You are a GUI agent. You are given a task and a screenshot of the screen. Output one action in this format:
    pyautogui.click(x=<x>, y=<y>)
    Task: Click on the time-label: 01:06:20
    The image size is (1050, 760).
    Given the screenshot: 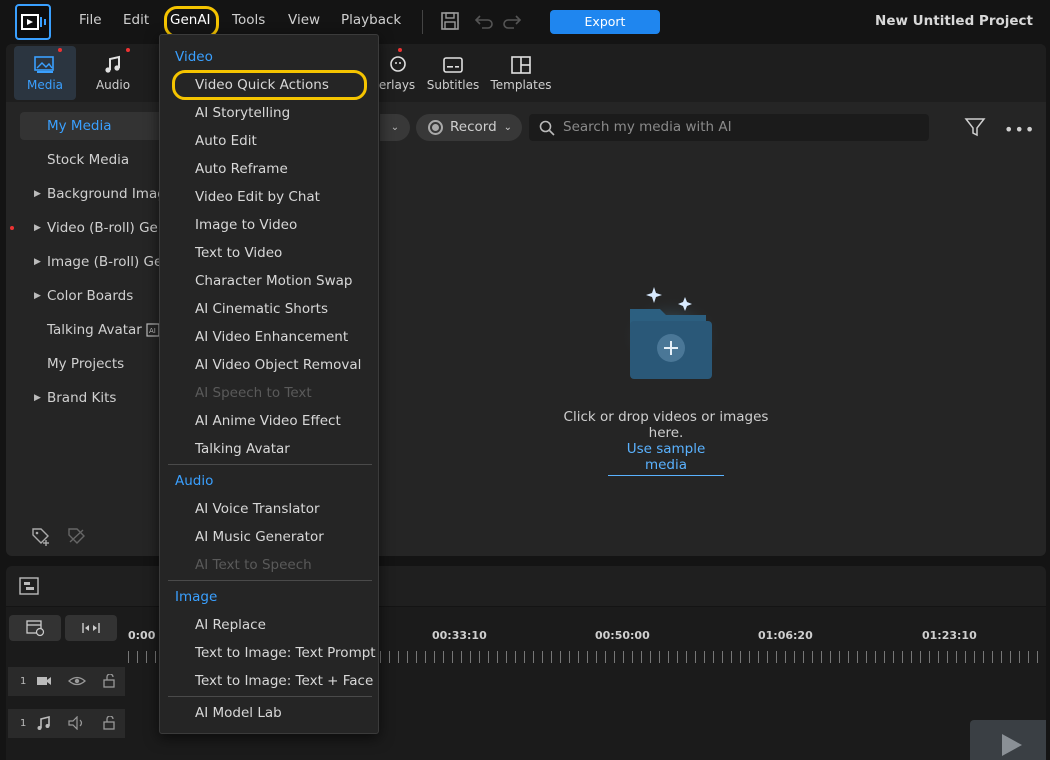 What is the action you would take?
    pyautogui.click(x=785, y=635)
    